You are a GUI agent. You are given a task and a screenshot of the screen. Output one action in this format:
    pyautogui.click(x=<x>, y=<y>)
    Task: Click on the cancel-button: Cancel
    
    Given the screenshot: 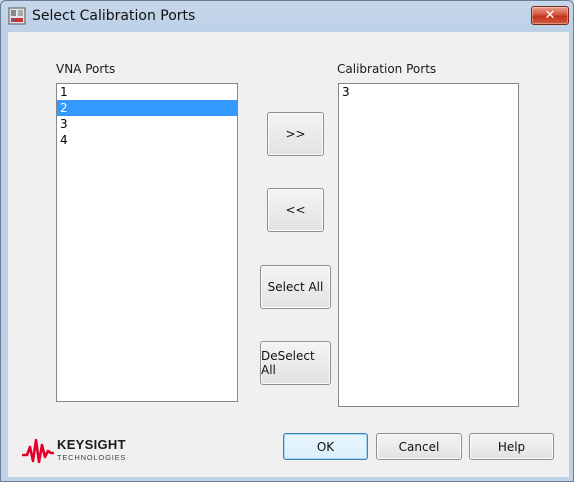 What is the action you would take?
    pyautogui.click(x=419, y=446)
    